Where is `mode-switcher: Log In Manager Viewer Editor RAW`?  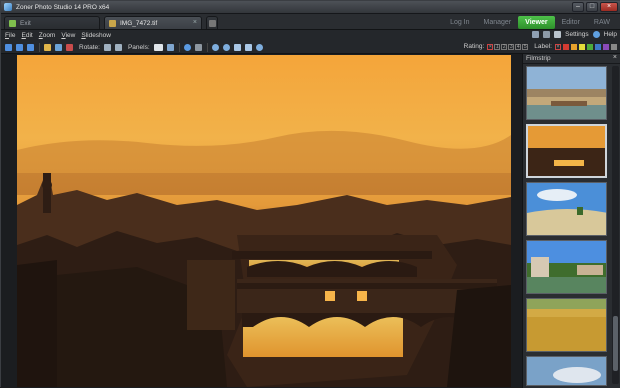 mode-switcher: Log In Manager Viewer Editor RAW is located at coordinates (530, 22).